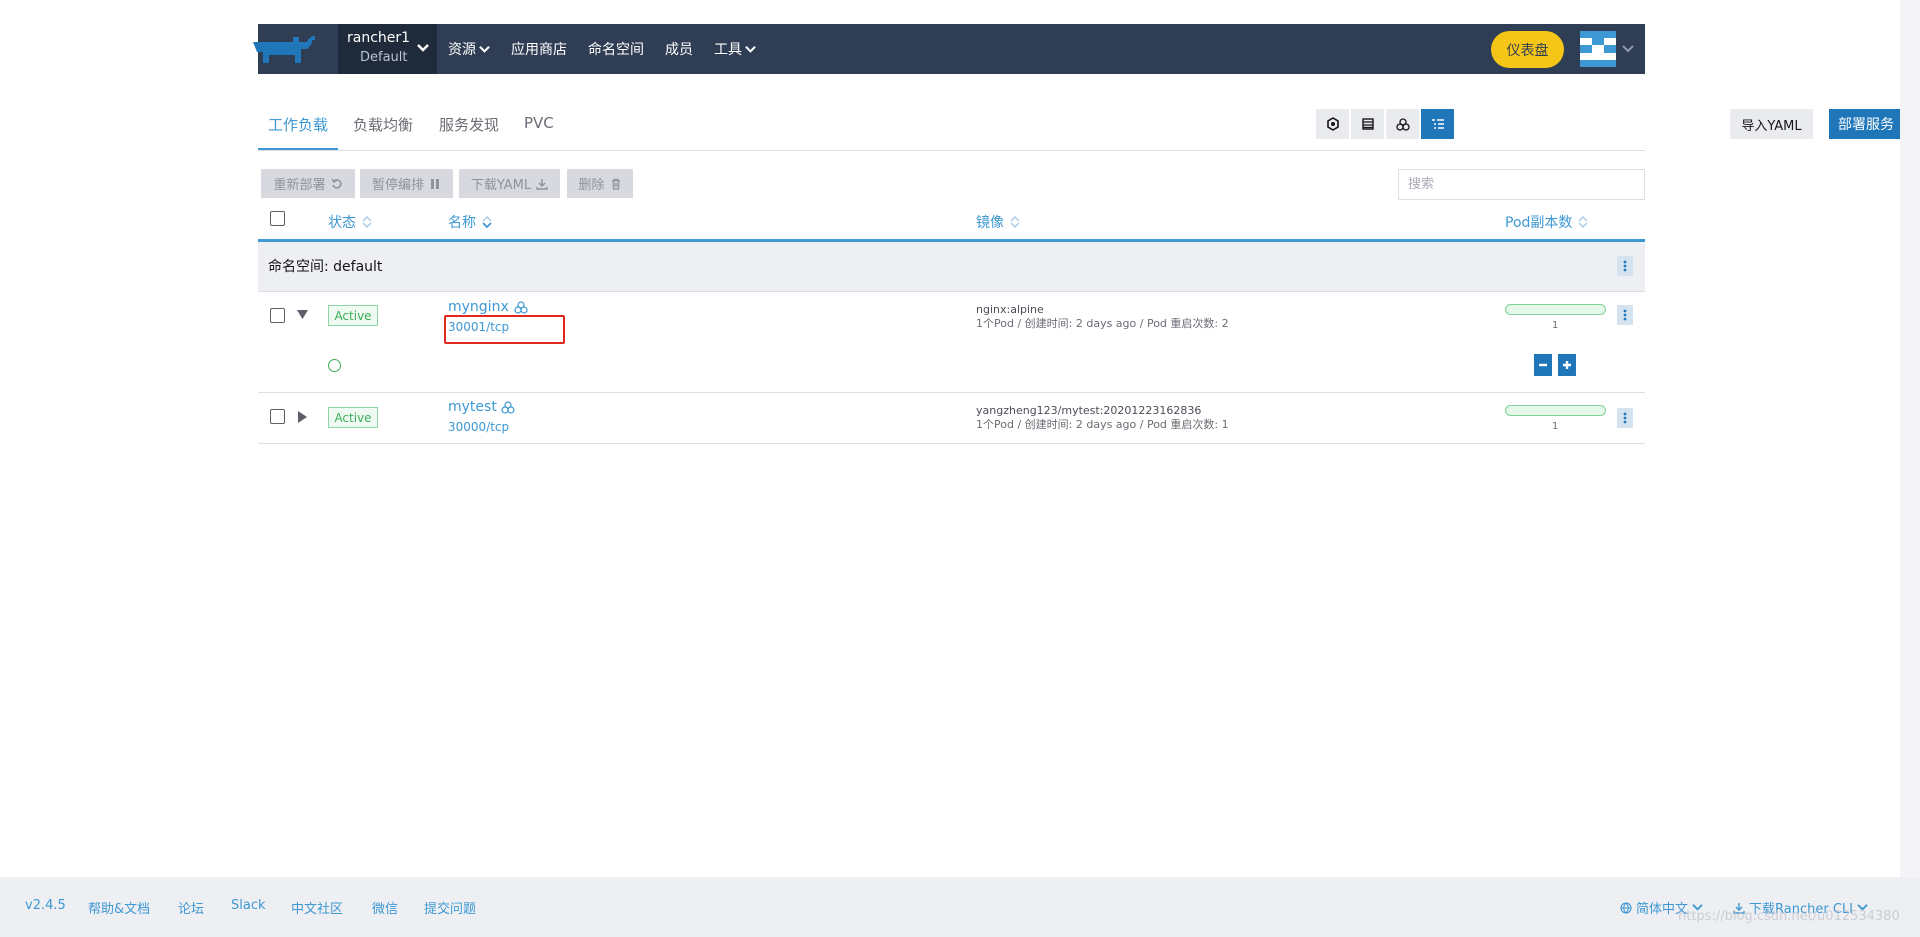 Image resolution: width=1920 pixels, height=937 pixels. Describe the element at coordinates (1539, 223) in the screenshot. I see `scale-column-label: Pod副本数` at that location.